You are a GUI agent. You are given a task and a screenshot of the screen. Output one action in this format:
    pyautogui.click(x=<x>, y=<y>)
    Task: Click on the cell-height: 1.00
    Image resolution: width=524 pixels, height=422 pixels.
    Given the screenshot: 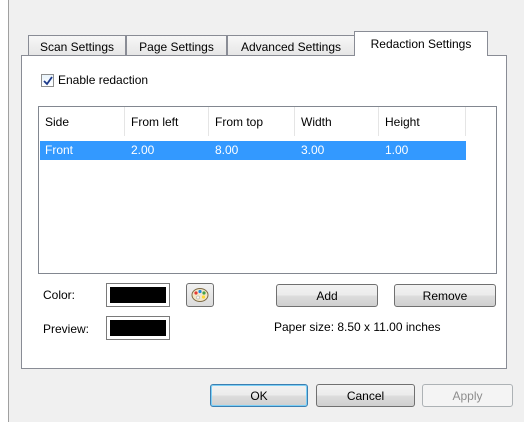 What is the action you would take?
    pyautogui.click(x=397, y=150)
    